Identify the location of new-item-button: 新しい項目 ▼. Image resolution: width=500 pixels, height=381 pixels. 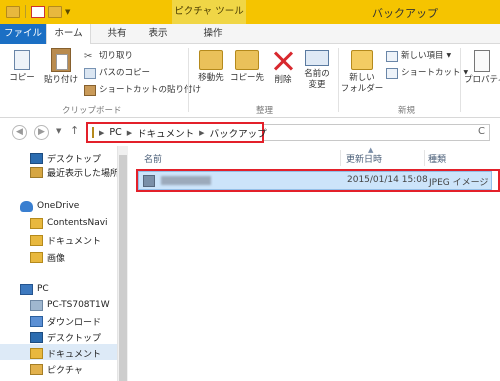
(418, 56).